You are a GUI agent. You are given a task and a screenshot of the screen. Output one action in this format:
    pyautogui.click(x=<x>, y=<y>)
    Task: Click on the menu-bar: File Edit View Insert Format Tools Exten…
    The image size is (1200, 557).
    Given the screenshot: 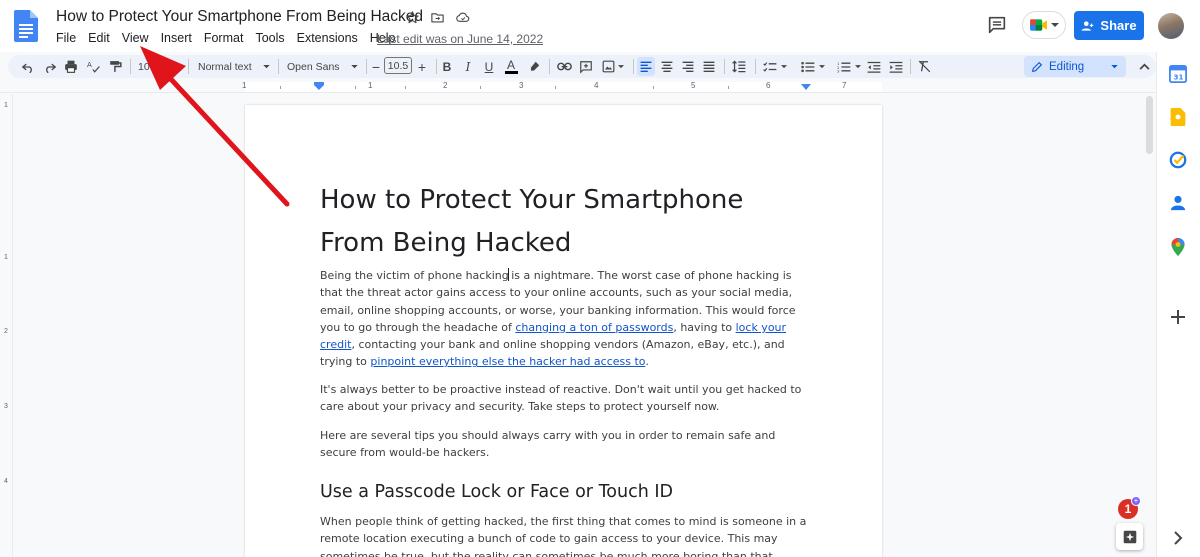 What is the action you would take?
    pyautogui.click(x=232, y=38)
    